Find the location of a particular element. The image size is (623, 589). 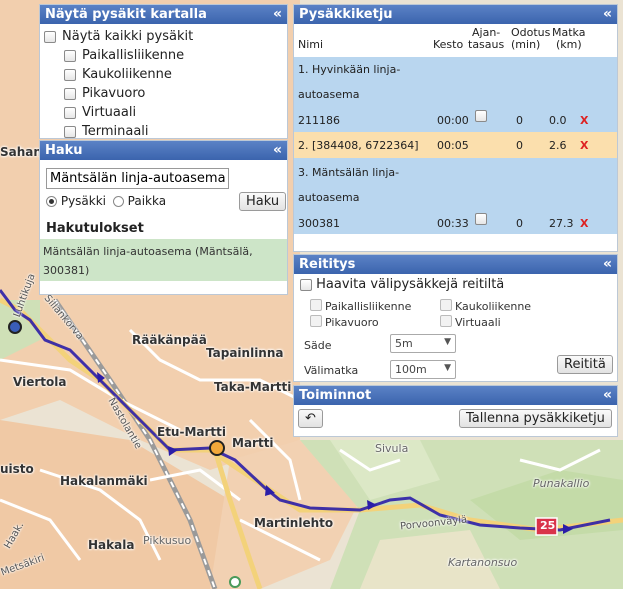

show-all-stops-row: Näytä kaikki pysäkit is located at coordinates (165, 36).